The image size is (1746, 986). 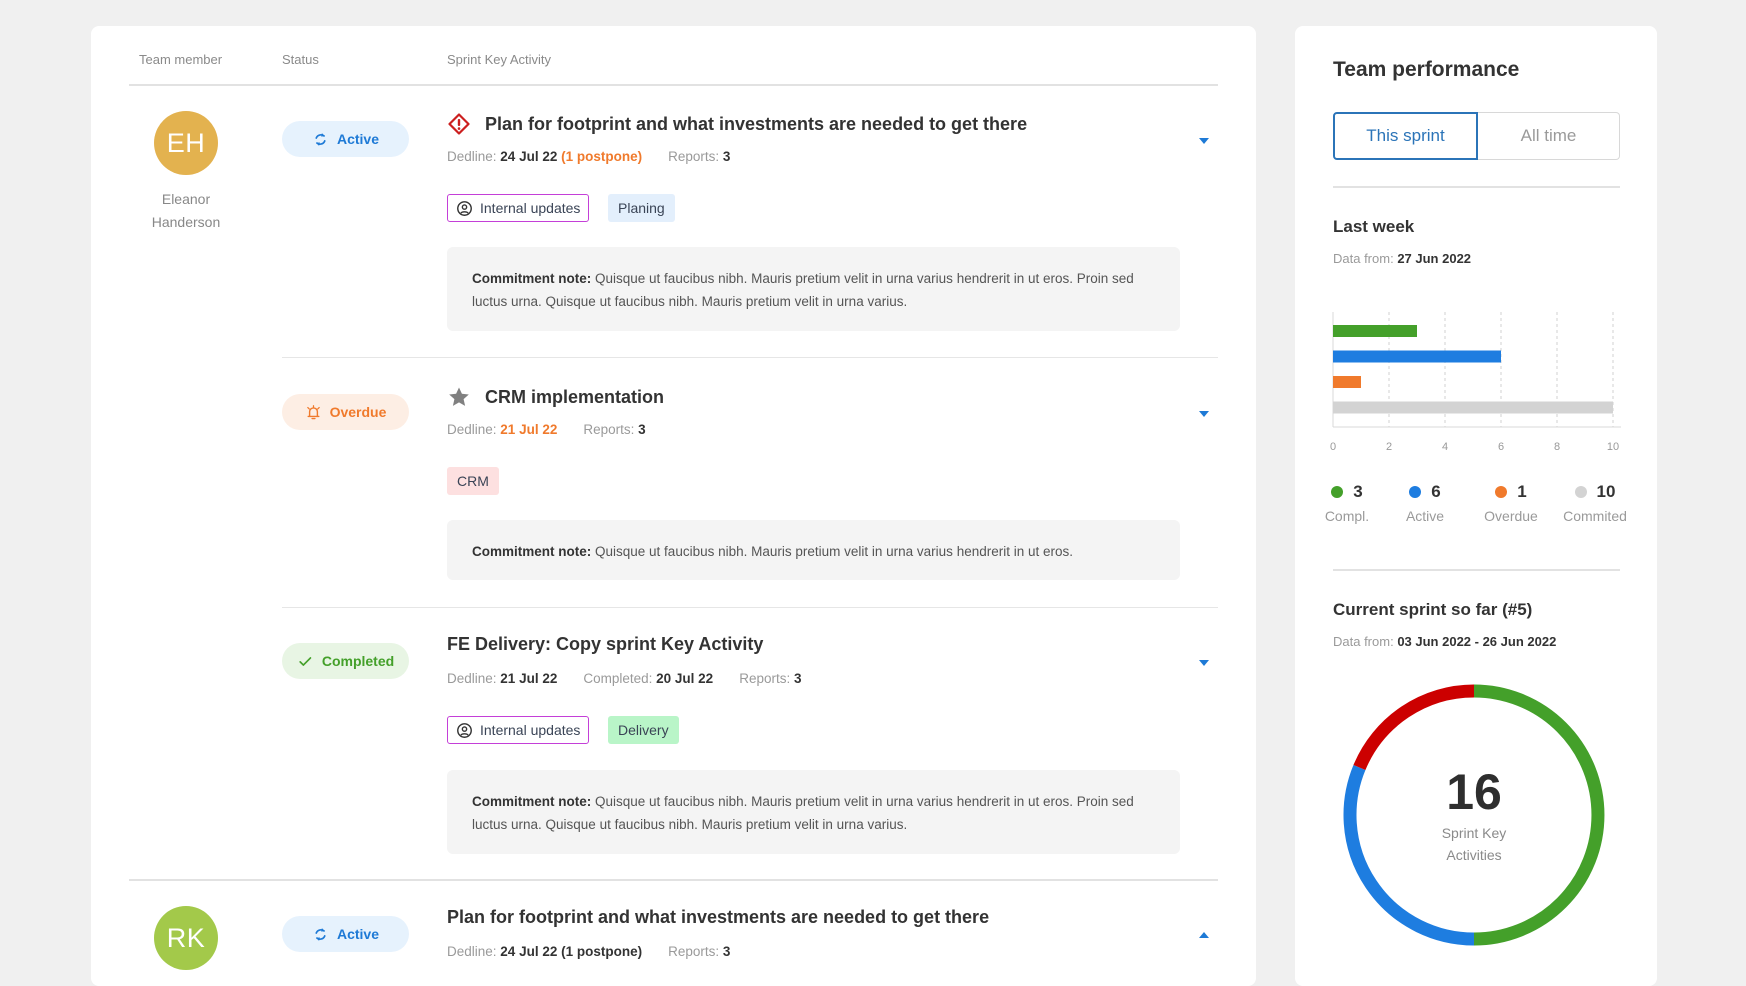 I want to click on x-tick-label: 6, so click(x=1501, y=447).